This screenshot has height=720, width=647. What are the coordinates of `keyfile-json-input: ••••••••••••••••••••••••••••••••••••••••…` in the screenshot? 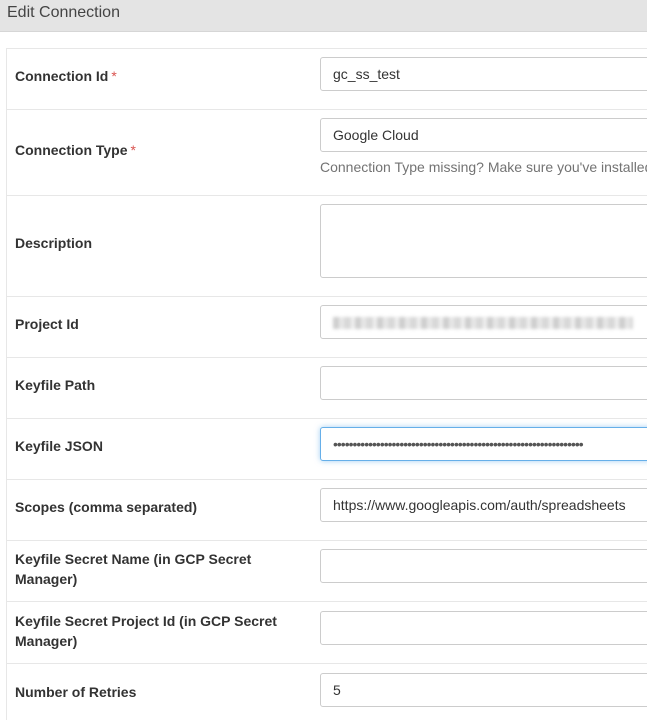 It's located at (483, 444).